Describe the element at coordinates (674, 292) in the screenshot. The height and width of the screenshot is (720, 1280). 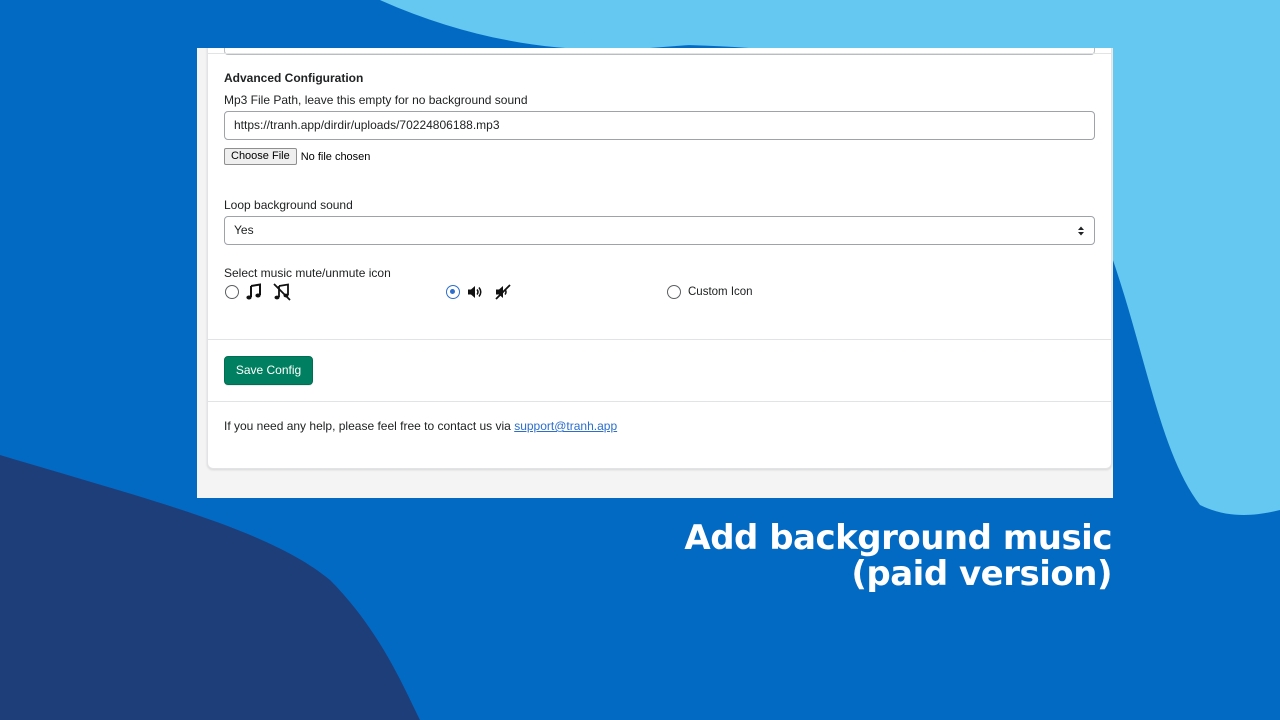
I see `icon-option-custom-radio` at that location.